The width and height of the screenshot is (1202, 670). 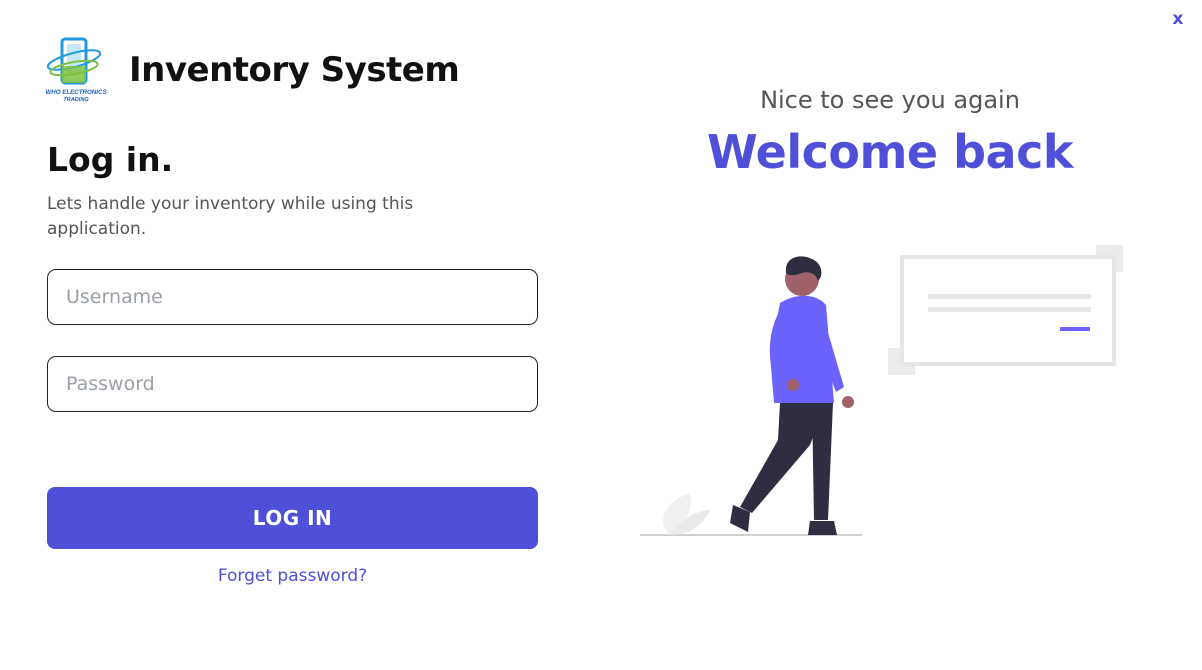 What do you see at coordinates (686, 514) in the screenshot?
I see `plant-icon` at bounding box center [686, 514].